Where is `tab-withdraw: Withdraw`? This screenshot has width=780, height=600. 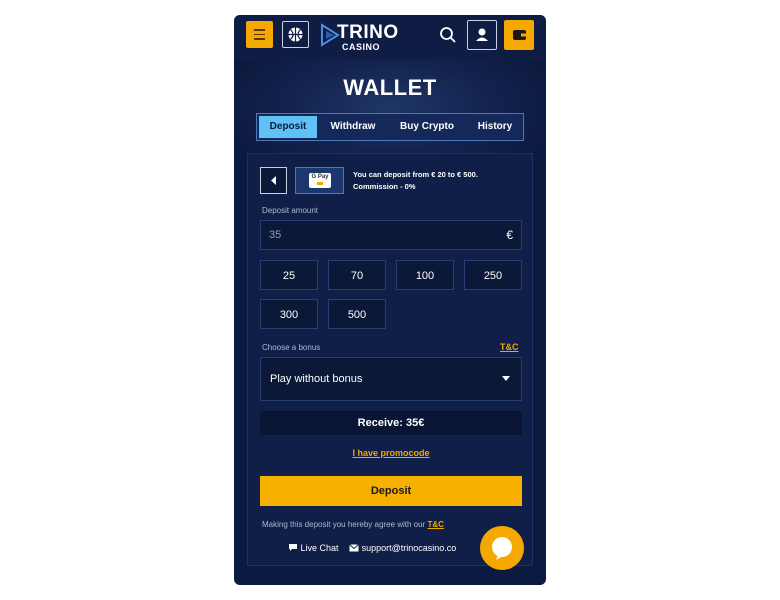
tab-withdraw: Withdraw is located at coordinates (353, 127).